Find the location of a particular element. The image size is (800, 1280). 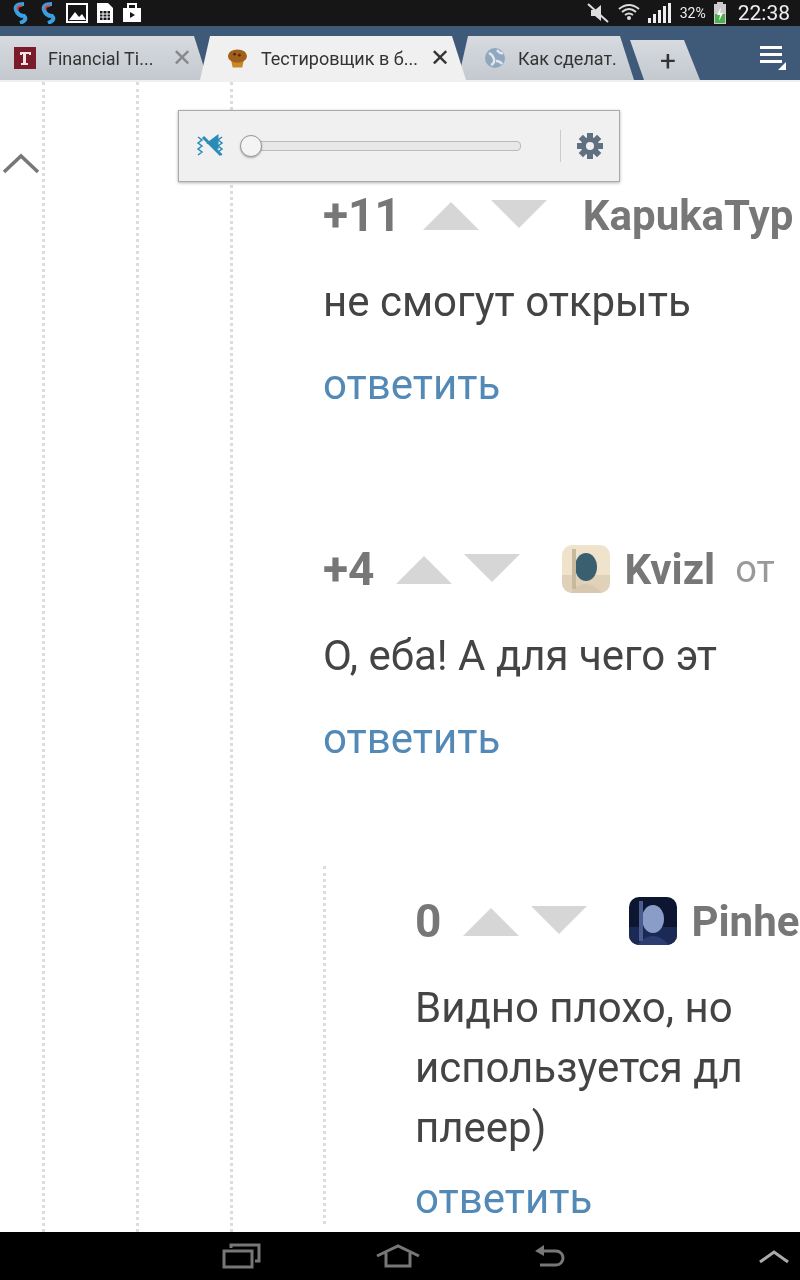

slider-thumb is located at coordinates (251, 146).